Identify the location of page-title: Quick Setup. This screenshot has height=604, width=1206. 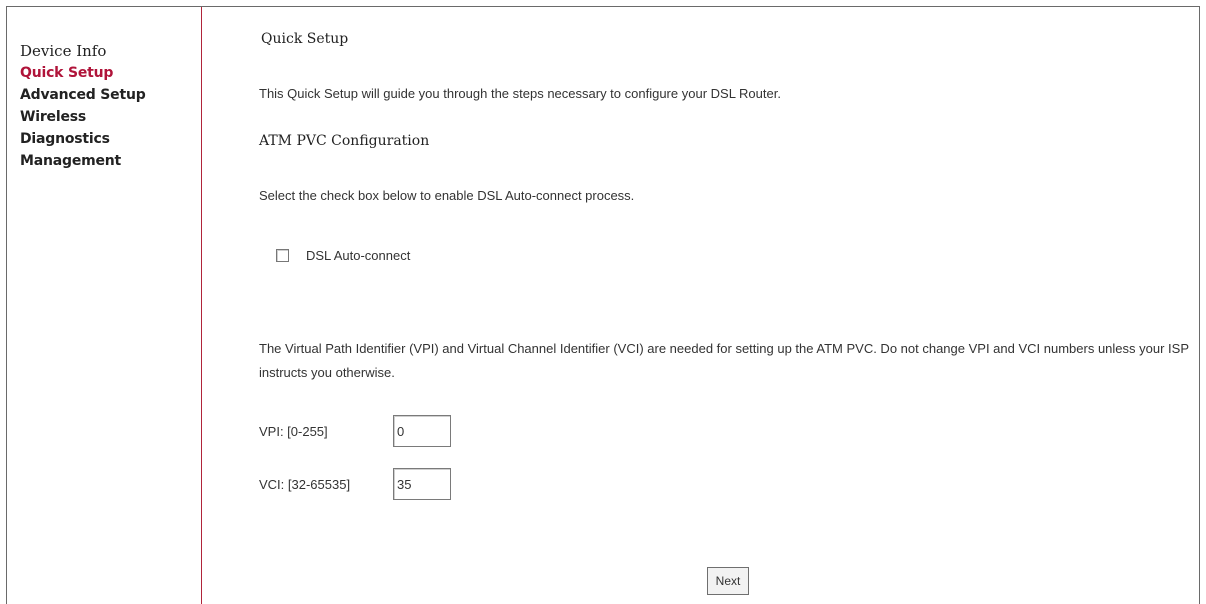
(305, 39).